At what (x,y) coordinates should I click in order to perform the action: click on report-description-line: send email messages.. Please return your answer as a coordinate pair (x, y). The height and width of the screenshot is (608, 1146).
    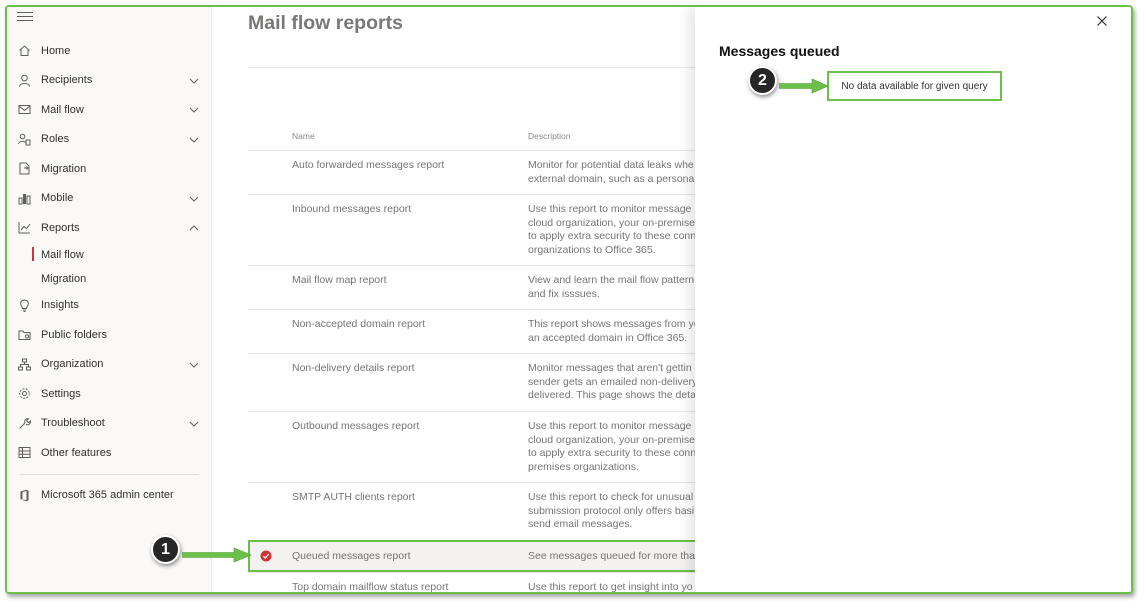
    Looking at the image, I should click on (580, 524).